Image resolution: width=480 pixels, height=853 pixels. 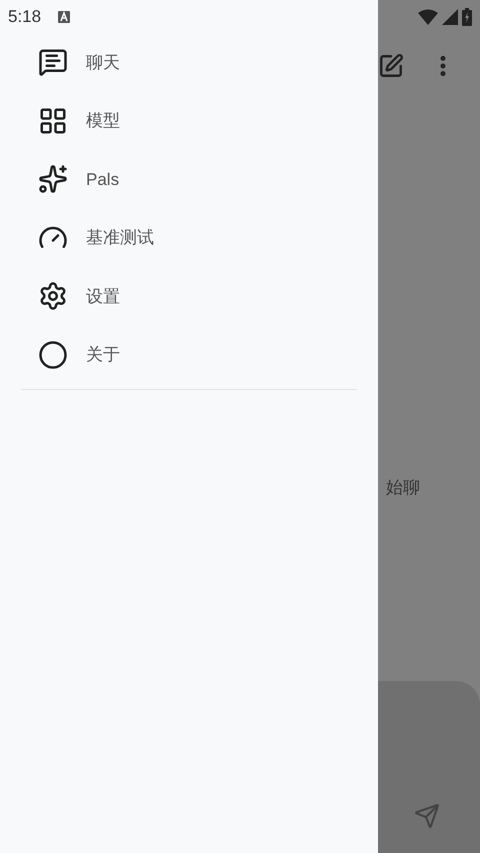 What do you see at coordinates (391, 66) in the screenshot?
I see `edit-icon` at bounding box center [391, 66].